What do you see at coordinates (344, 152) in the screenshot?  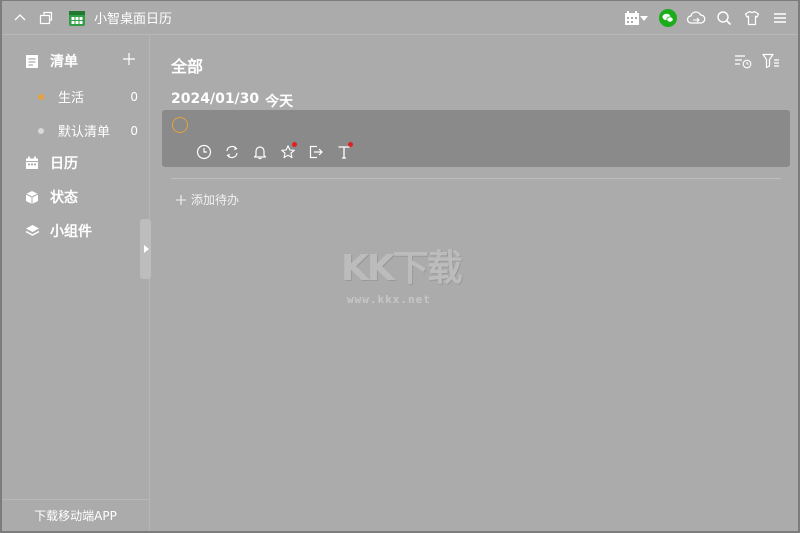 I see `text-format-button` at bounding box center [344, 152].